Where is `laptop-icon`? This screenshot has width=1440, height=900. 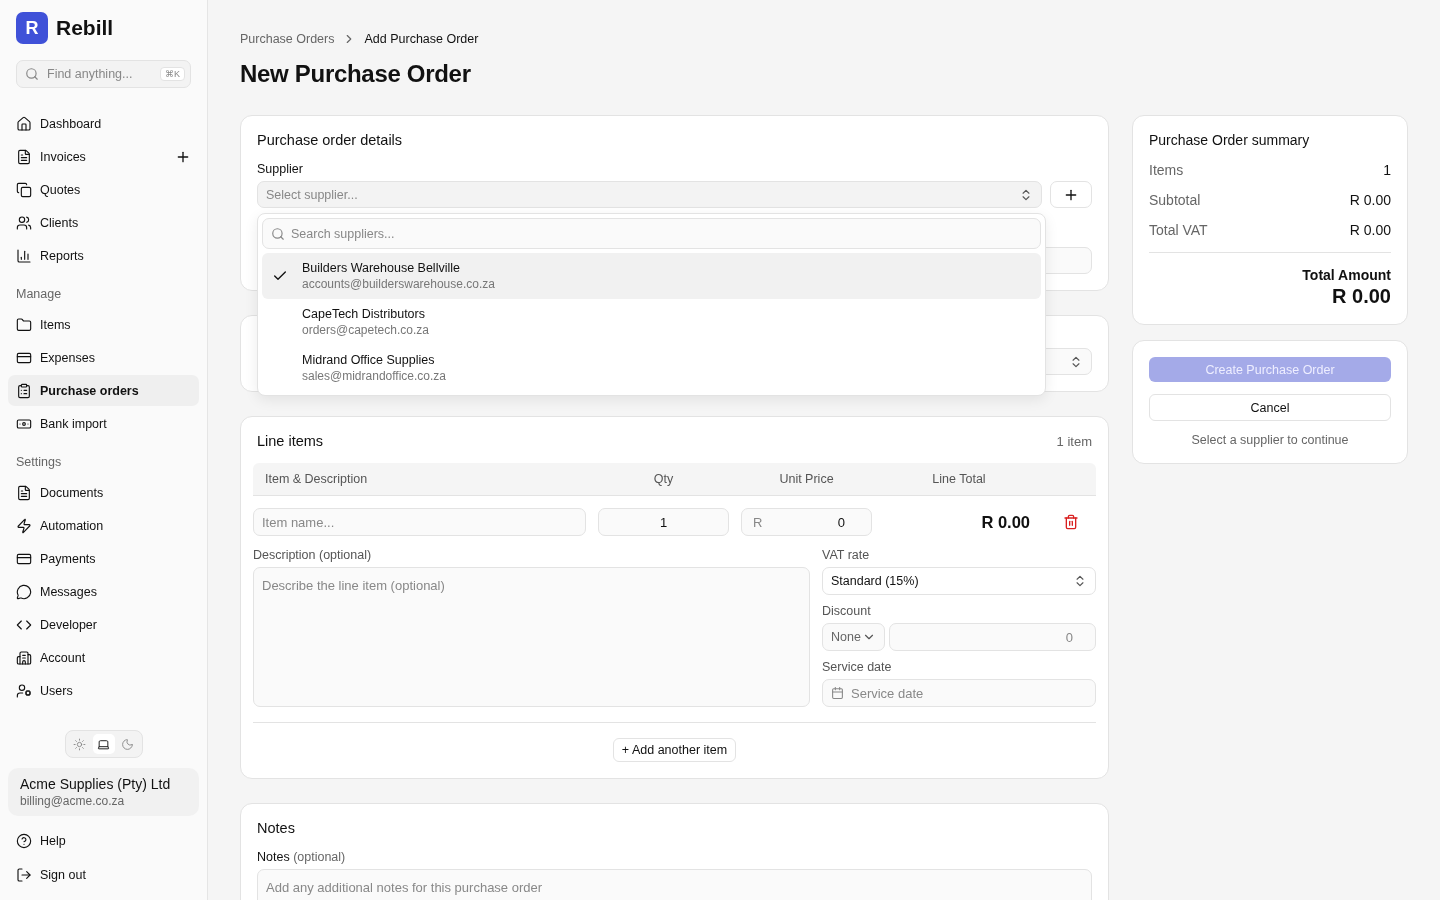
laptop-icon is located at coordinates (103, 744).